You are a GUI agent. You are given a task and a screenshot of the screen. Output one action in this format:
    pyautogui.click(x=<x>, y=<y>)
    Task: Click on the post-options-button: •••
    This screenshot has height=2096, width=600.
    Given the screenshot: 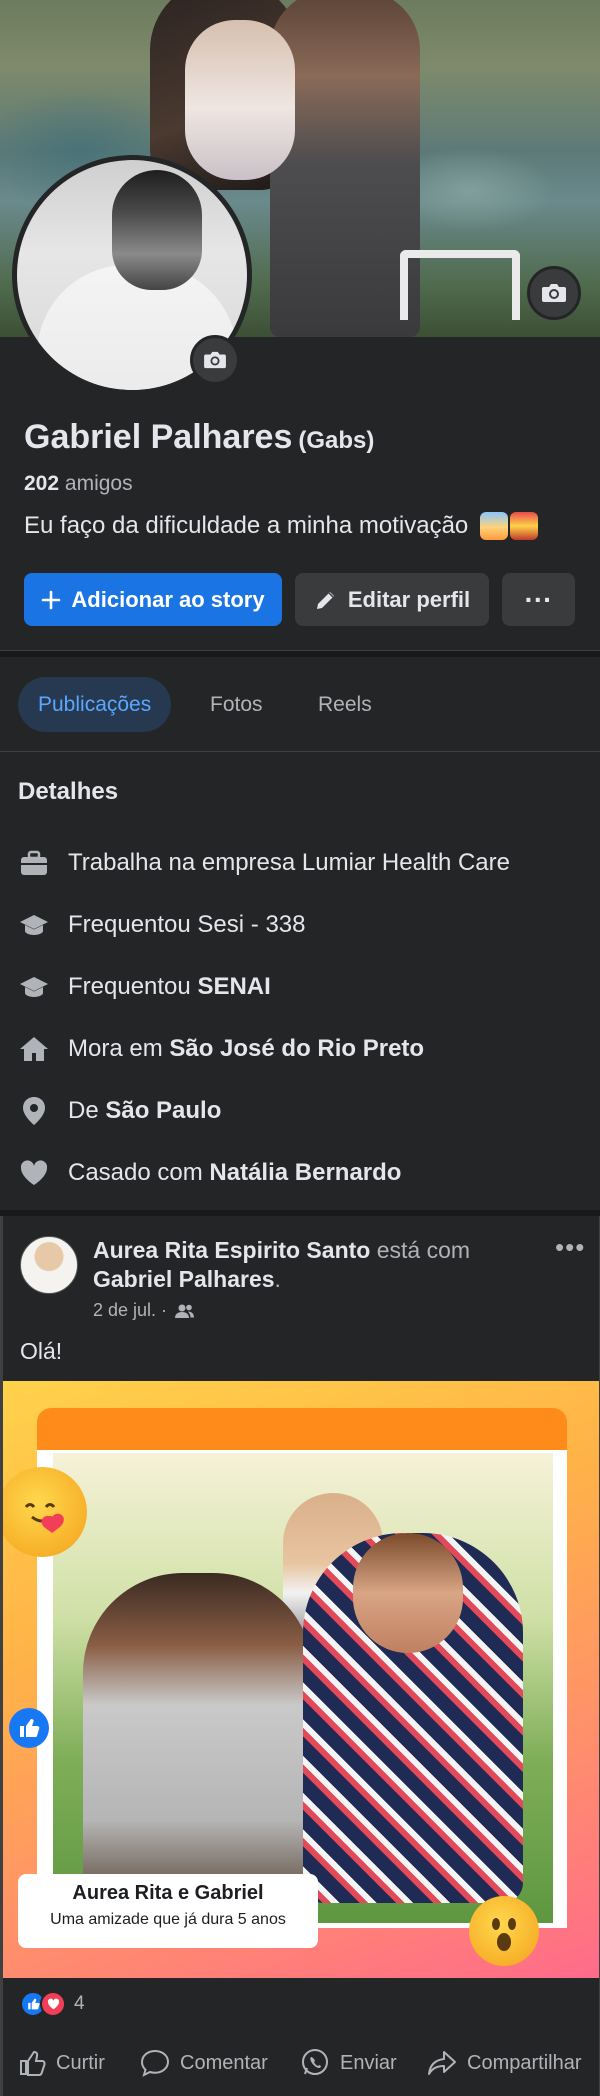 What is the action you would take?
    pyautogui.click(x=570, y=1247)
    